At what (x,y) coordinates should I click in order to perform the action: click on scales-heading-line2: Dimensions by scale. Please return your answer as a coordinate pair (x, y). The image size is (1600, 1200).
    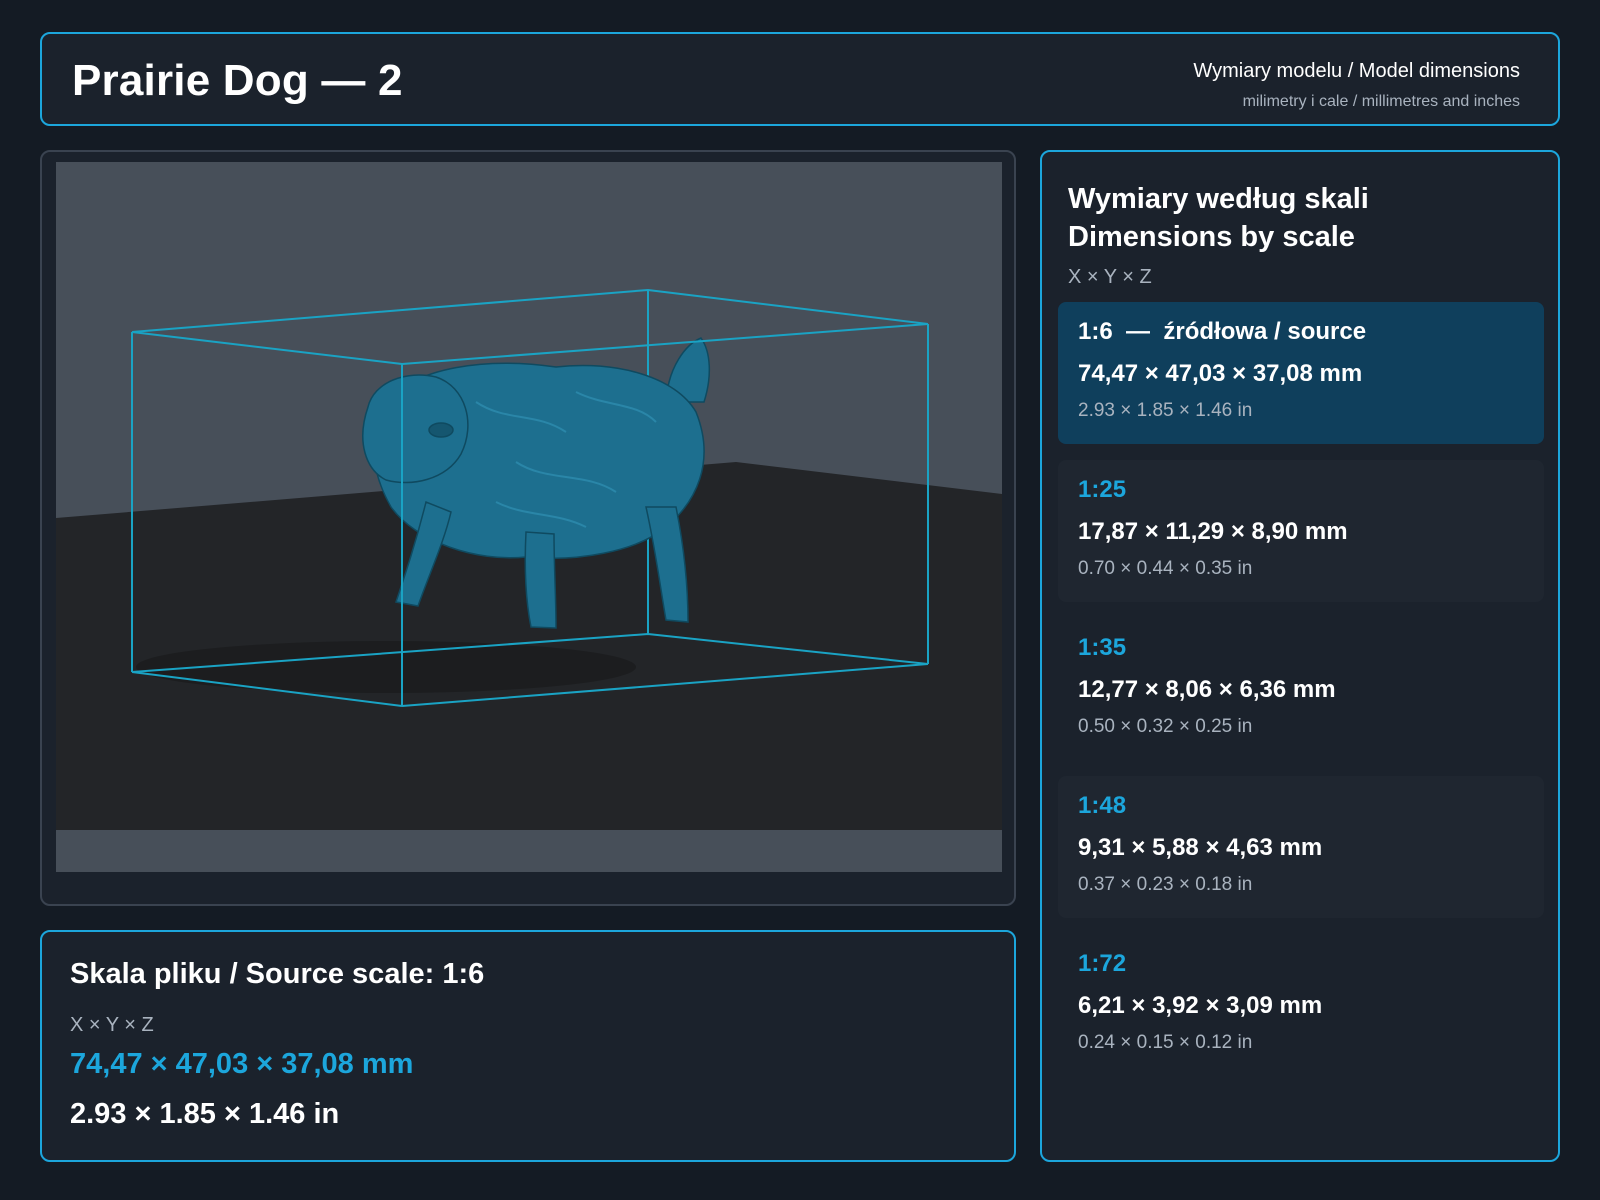
    Looking at the image, I should click on (1211, 237).